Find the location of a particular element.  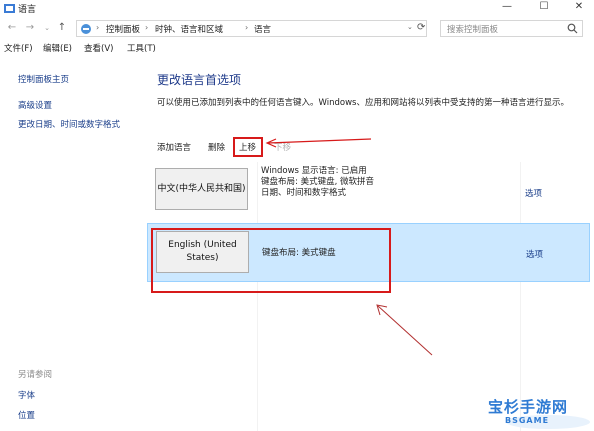

control-panel-icon is located at coordinates (86, 29).